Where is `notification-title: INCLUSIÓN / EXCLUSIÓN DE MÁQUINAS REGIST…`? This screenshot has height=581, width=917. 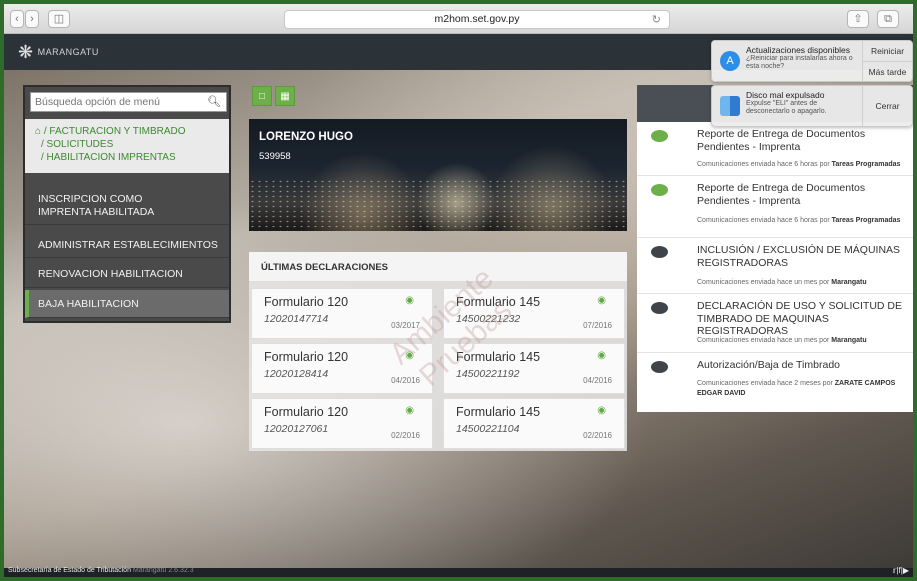
notification-title: INCLUSIÓN / EXCLUSIÓN DE MÁQUINAS REGIST… is located at coordinates (799, 256).